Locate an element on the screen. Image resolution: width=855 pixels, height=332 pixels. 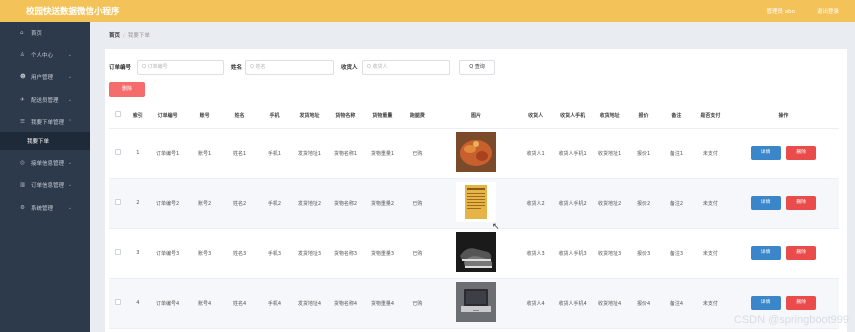
cell-quote: 报价4 is located at coordinates (643, 303).